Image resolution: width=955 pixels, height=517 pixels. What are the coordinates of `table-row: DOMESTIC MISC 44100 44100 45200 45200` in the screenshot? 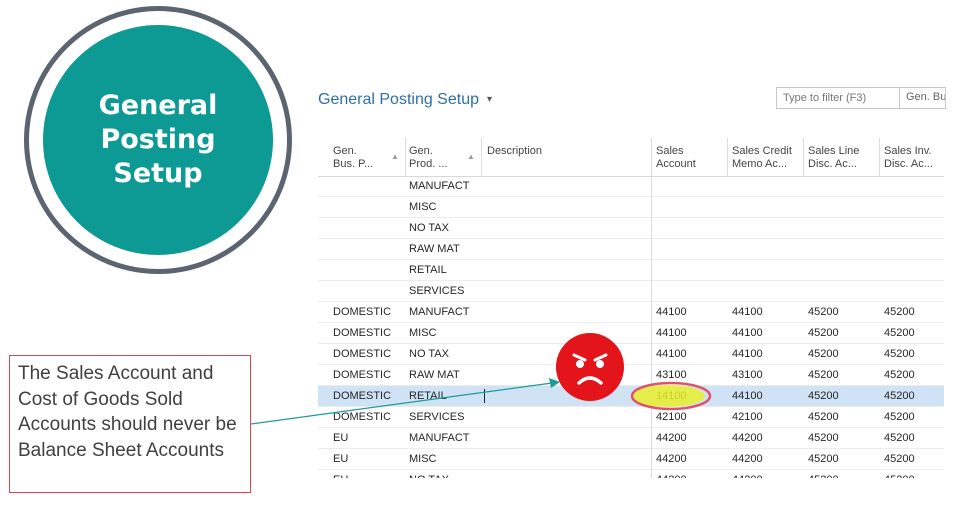 It's located at (631, 333).